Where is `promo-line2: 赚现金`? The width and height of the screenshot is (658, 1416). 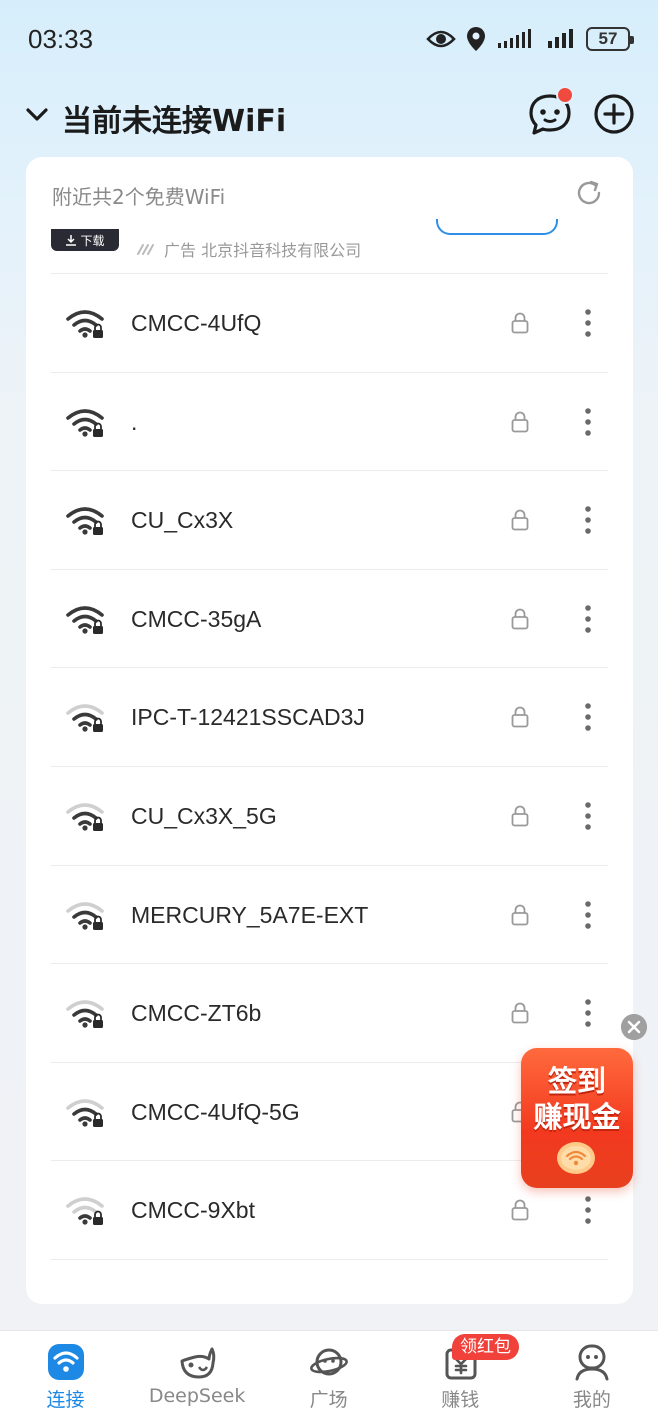 promo-line2: 赚现金 is located at coordinates (577, 1117).